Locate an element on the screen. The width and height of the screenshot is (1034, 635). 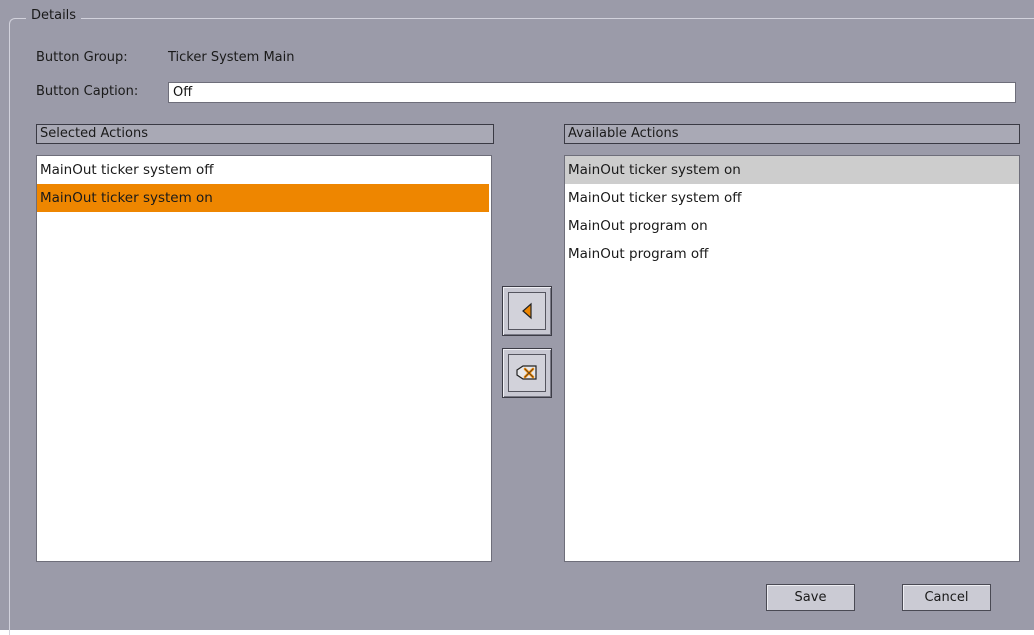
details-title: Details is located at coordinates (54, 15).